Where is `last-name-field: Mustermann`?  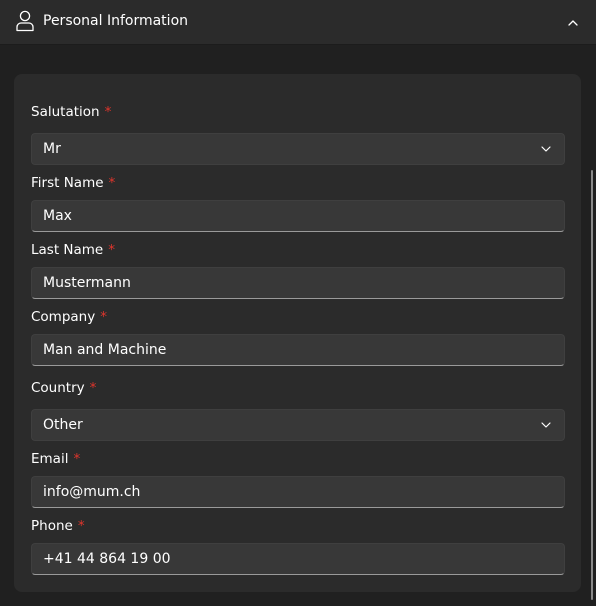
last-name-field: Mustermann is located at coordinates (298, 283).